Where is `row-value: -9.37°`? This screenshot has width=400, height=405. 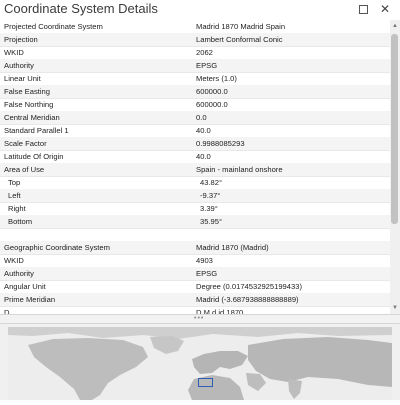
row-value: -9.37° is located at coordinates (210, 195).